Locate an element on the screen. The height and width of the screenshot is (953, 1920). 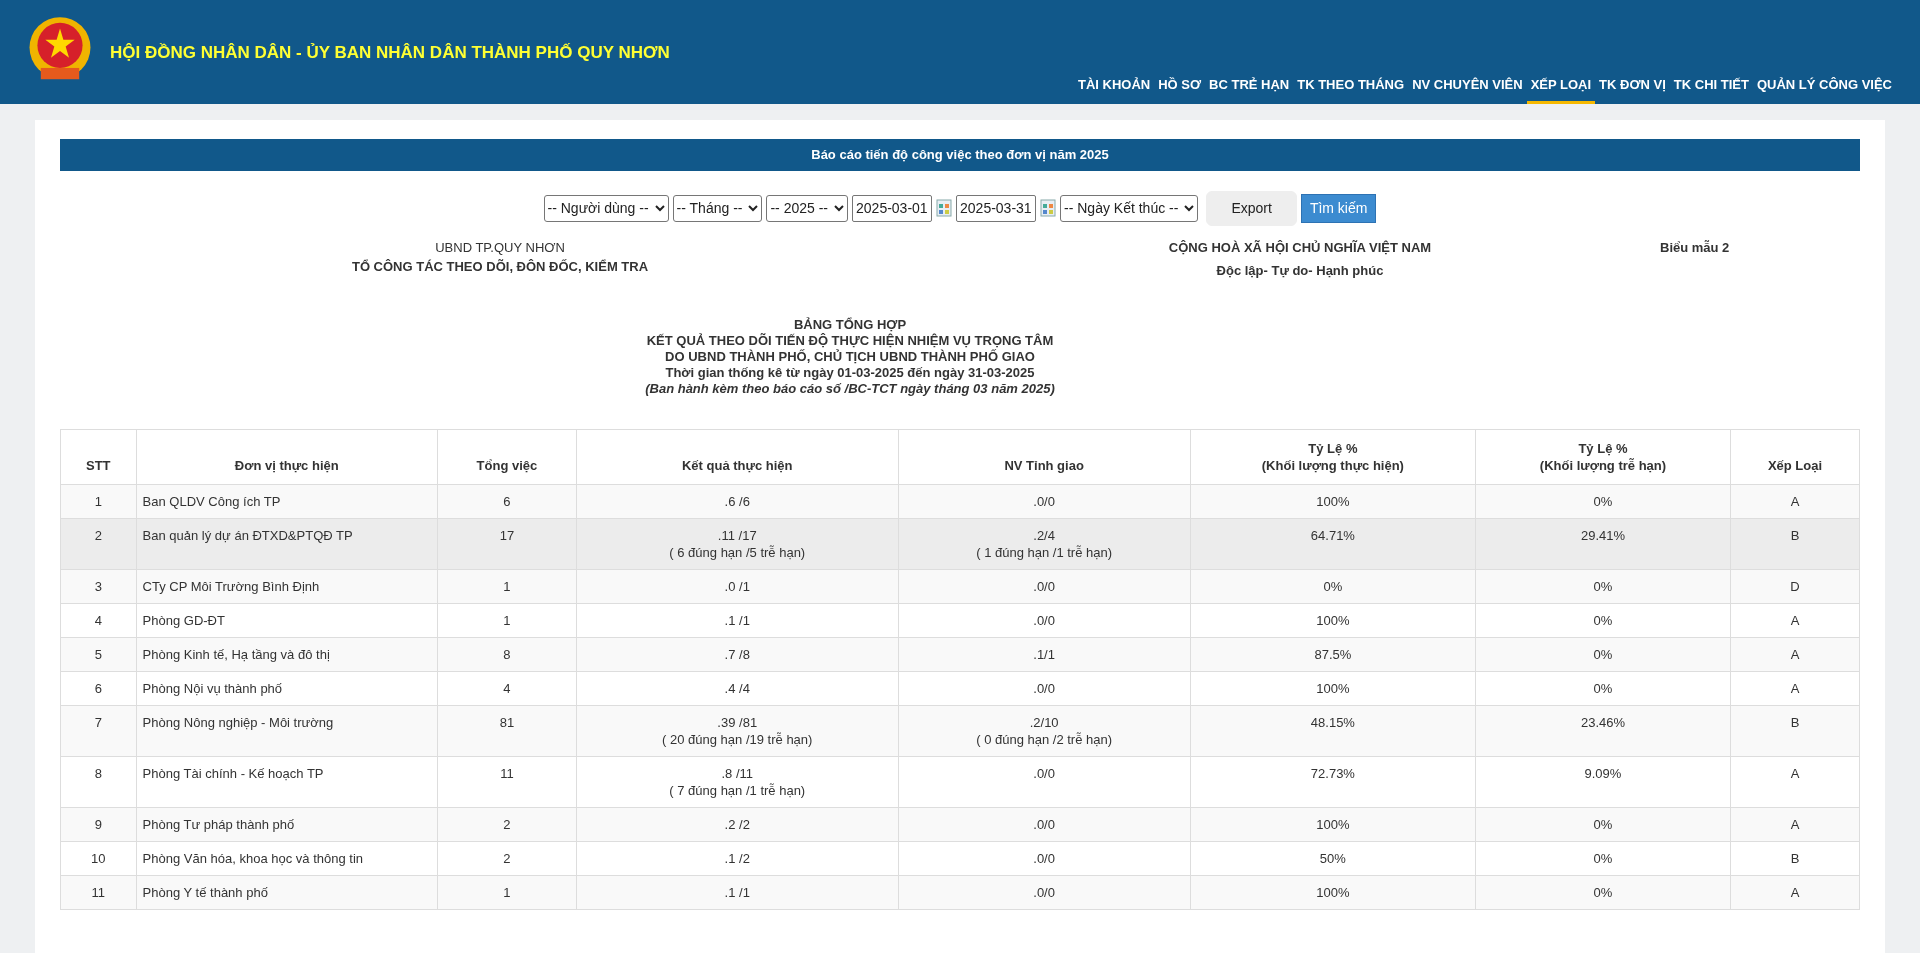
table-cell-text: 7 is located at coordinates (98, 722).